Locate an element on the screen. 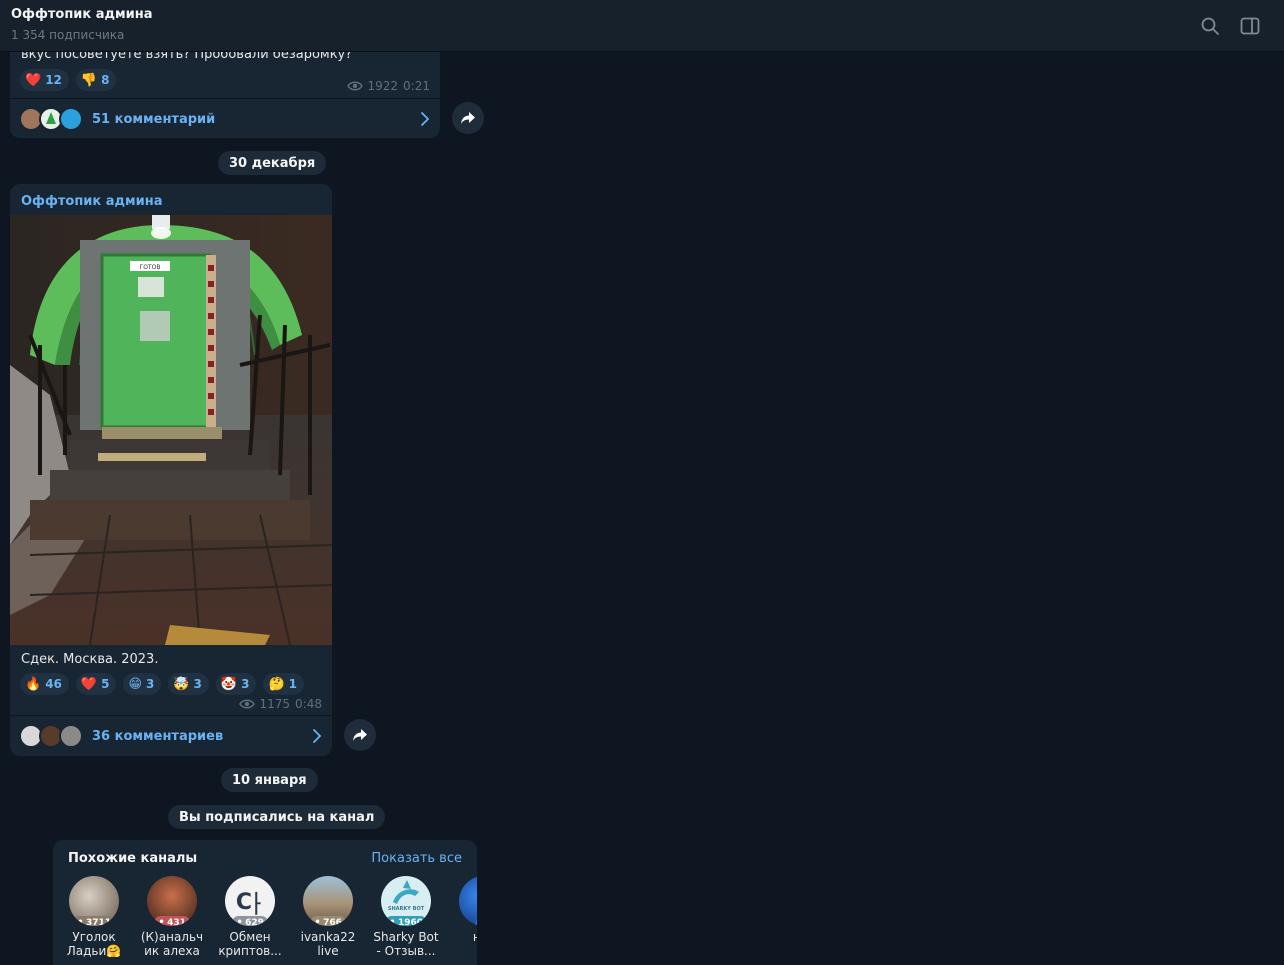 This screenshot has width=1284, height=965. reaction-count: 46 is located at coordinates (53, 684).